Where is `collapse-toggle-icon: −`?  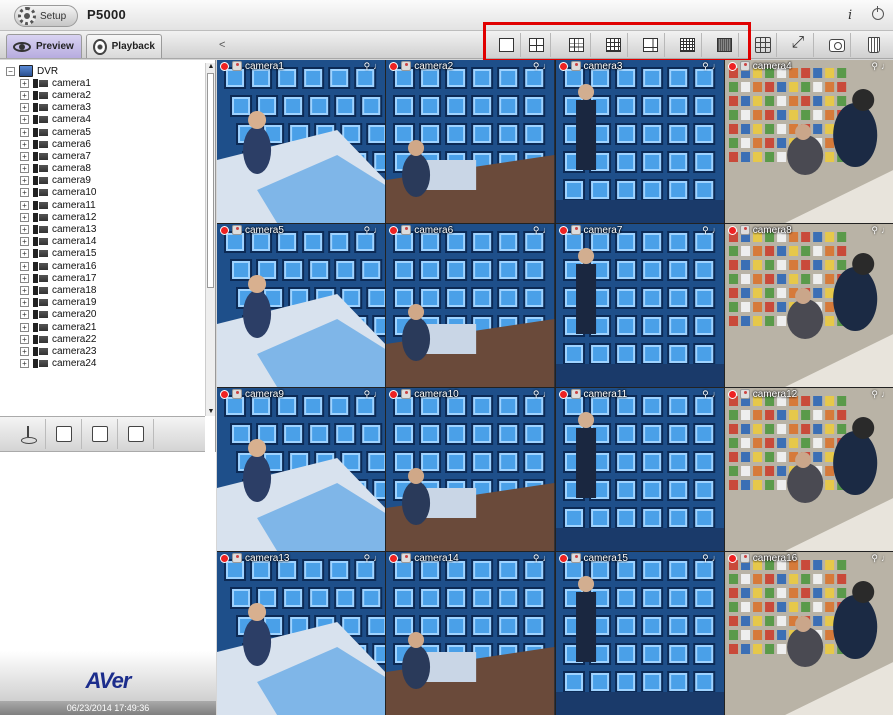 collapse-toggle-icon: − is located at coordinates (10, 71).